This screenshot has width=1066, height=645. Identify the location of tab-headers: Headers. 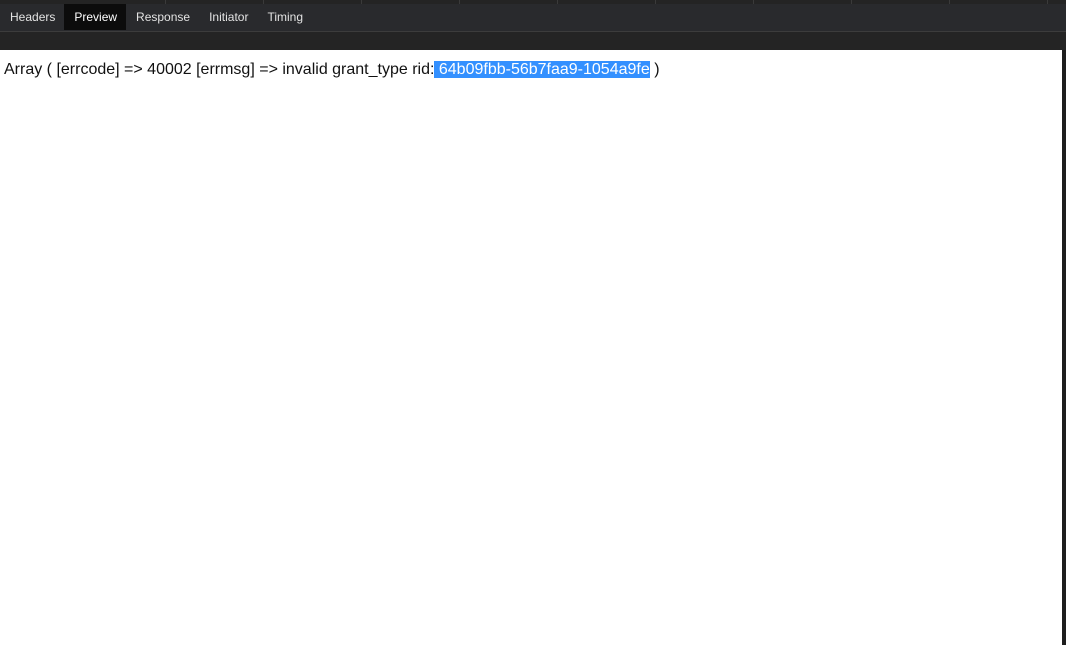
(32, 17).